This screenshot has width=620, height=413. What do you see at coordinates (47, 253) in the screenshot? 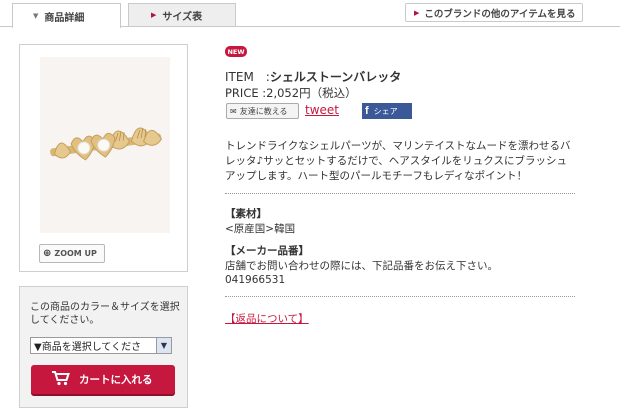
I see `magnifier-icon: ⊕` at bounding box center [47, 253].